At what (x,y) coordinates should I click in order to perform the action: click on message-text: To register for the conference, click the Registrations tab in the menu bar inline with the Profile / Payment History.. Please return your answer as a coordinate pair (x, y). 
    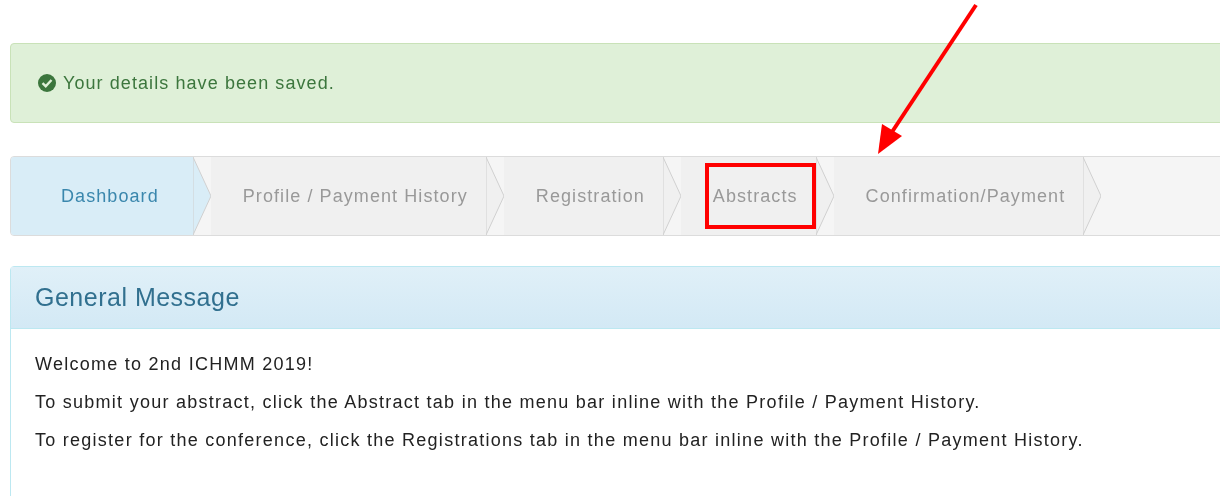
    Looking at the image, I should click on (560, 440).